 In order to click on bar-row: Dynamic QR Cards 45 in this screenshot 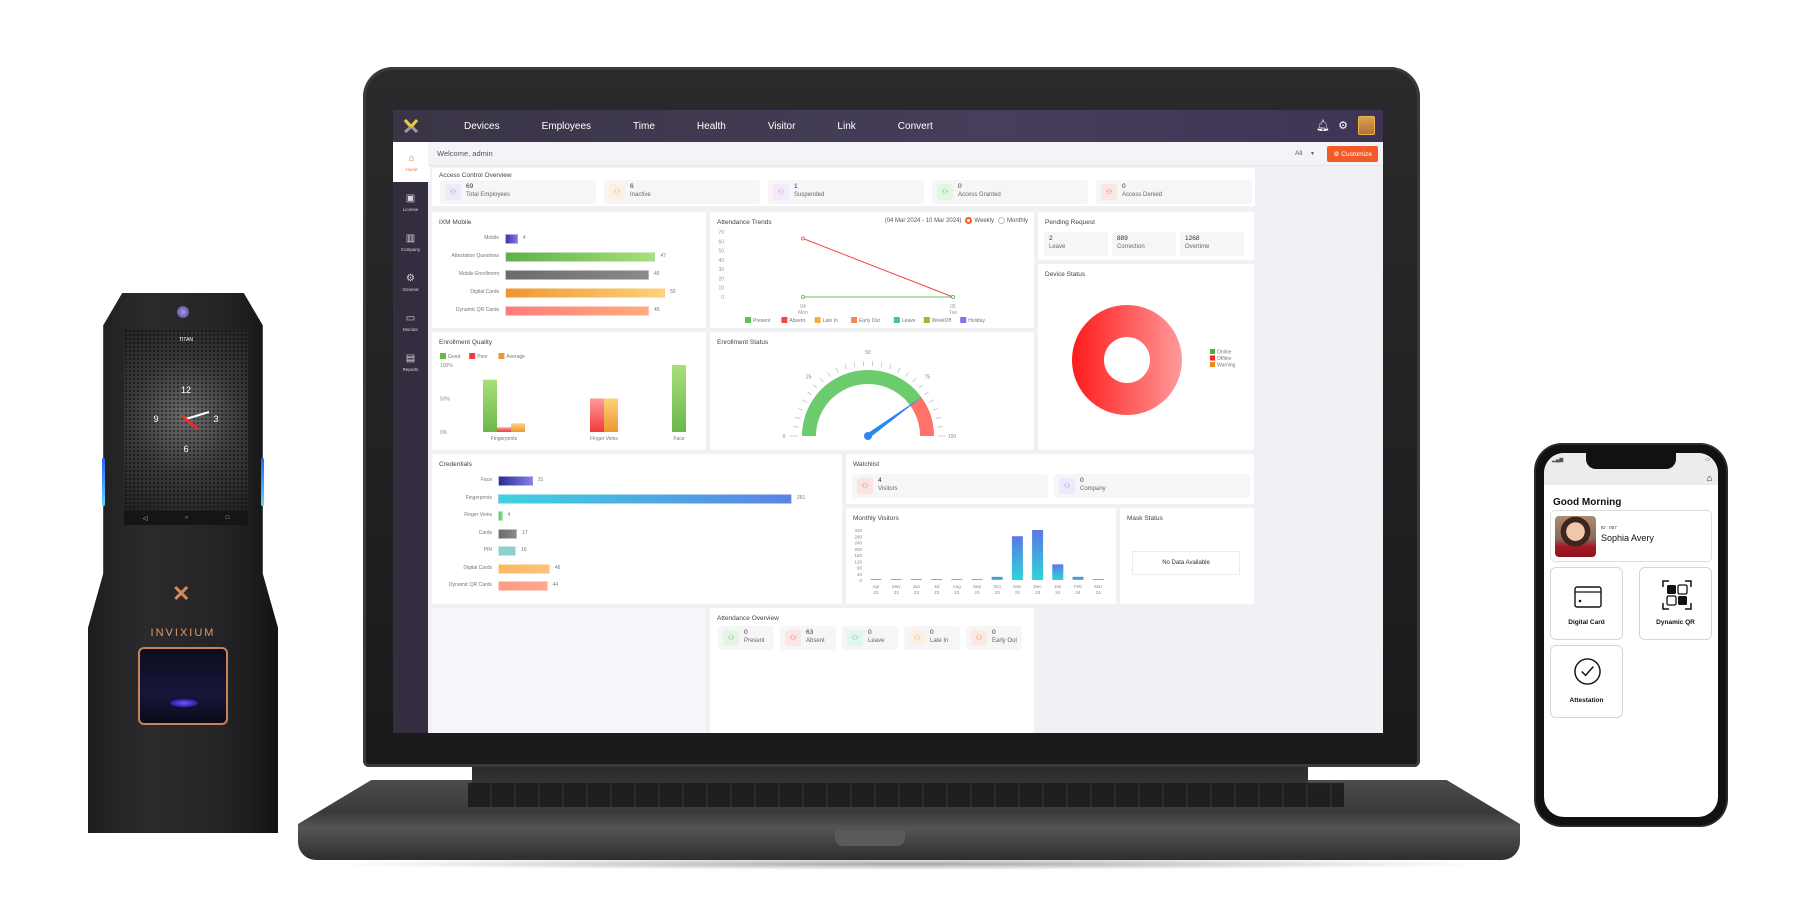, I will do `click(560, 311)`.